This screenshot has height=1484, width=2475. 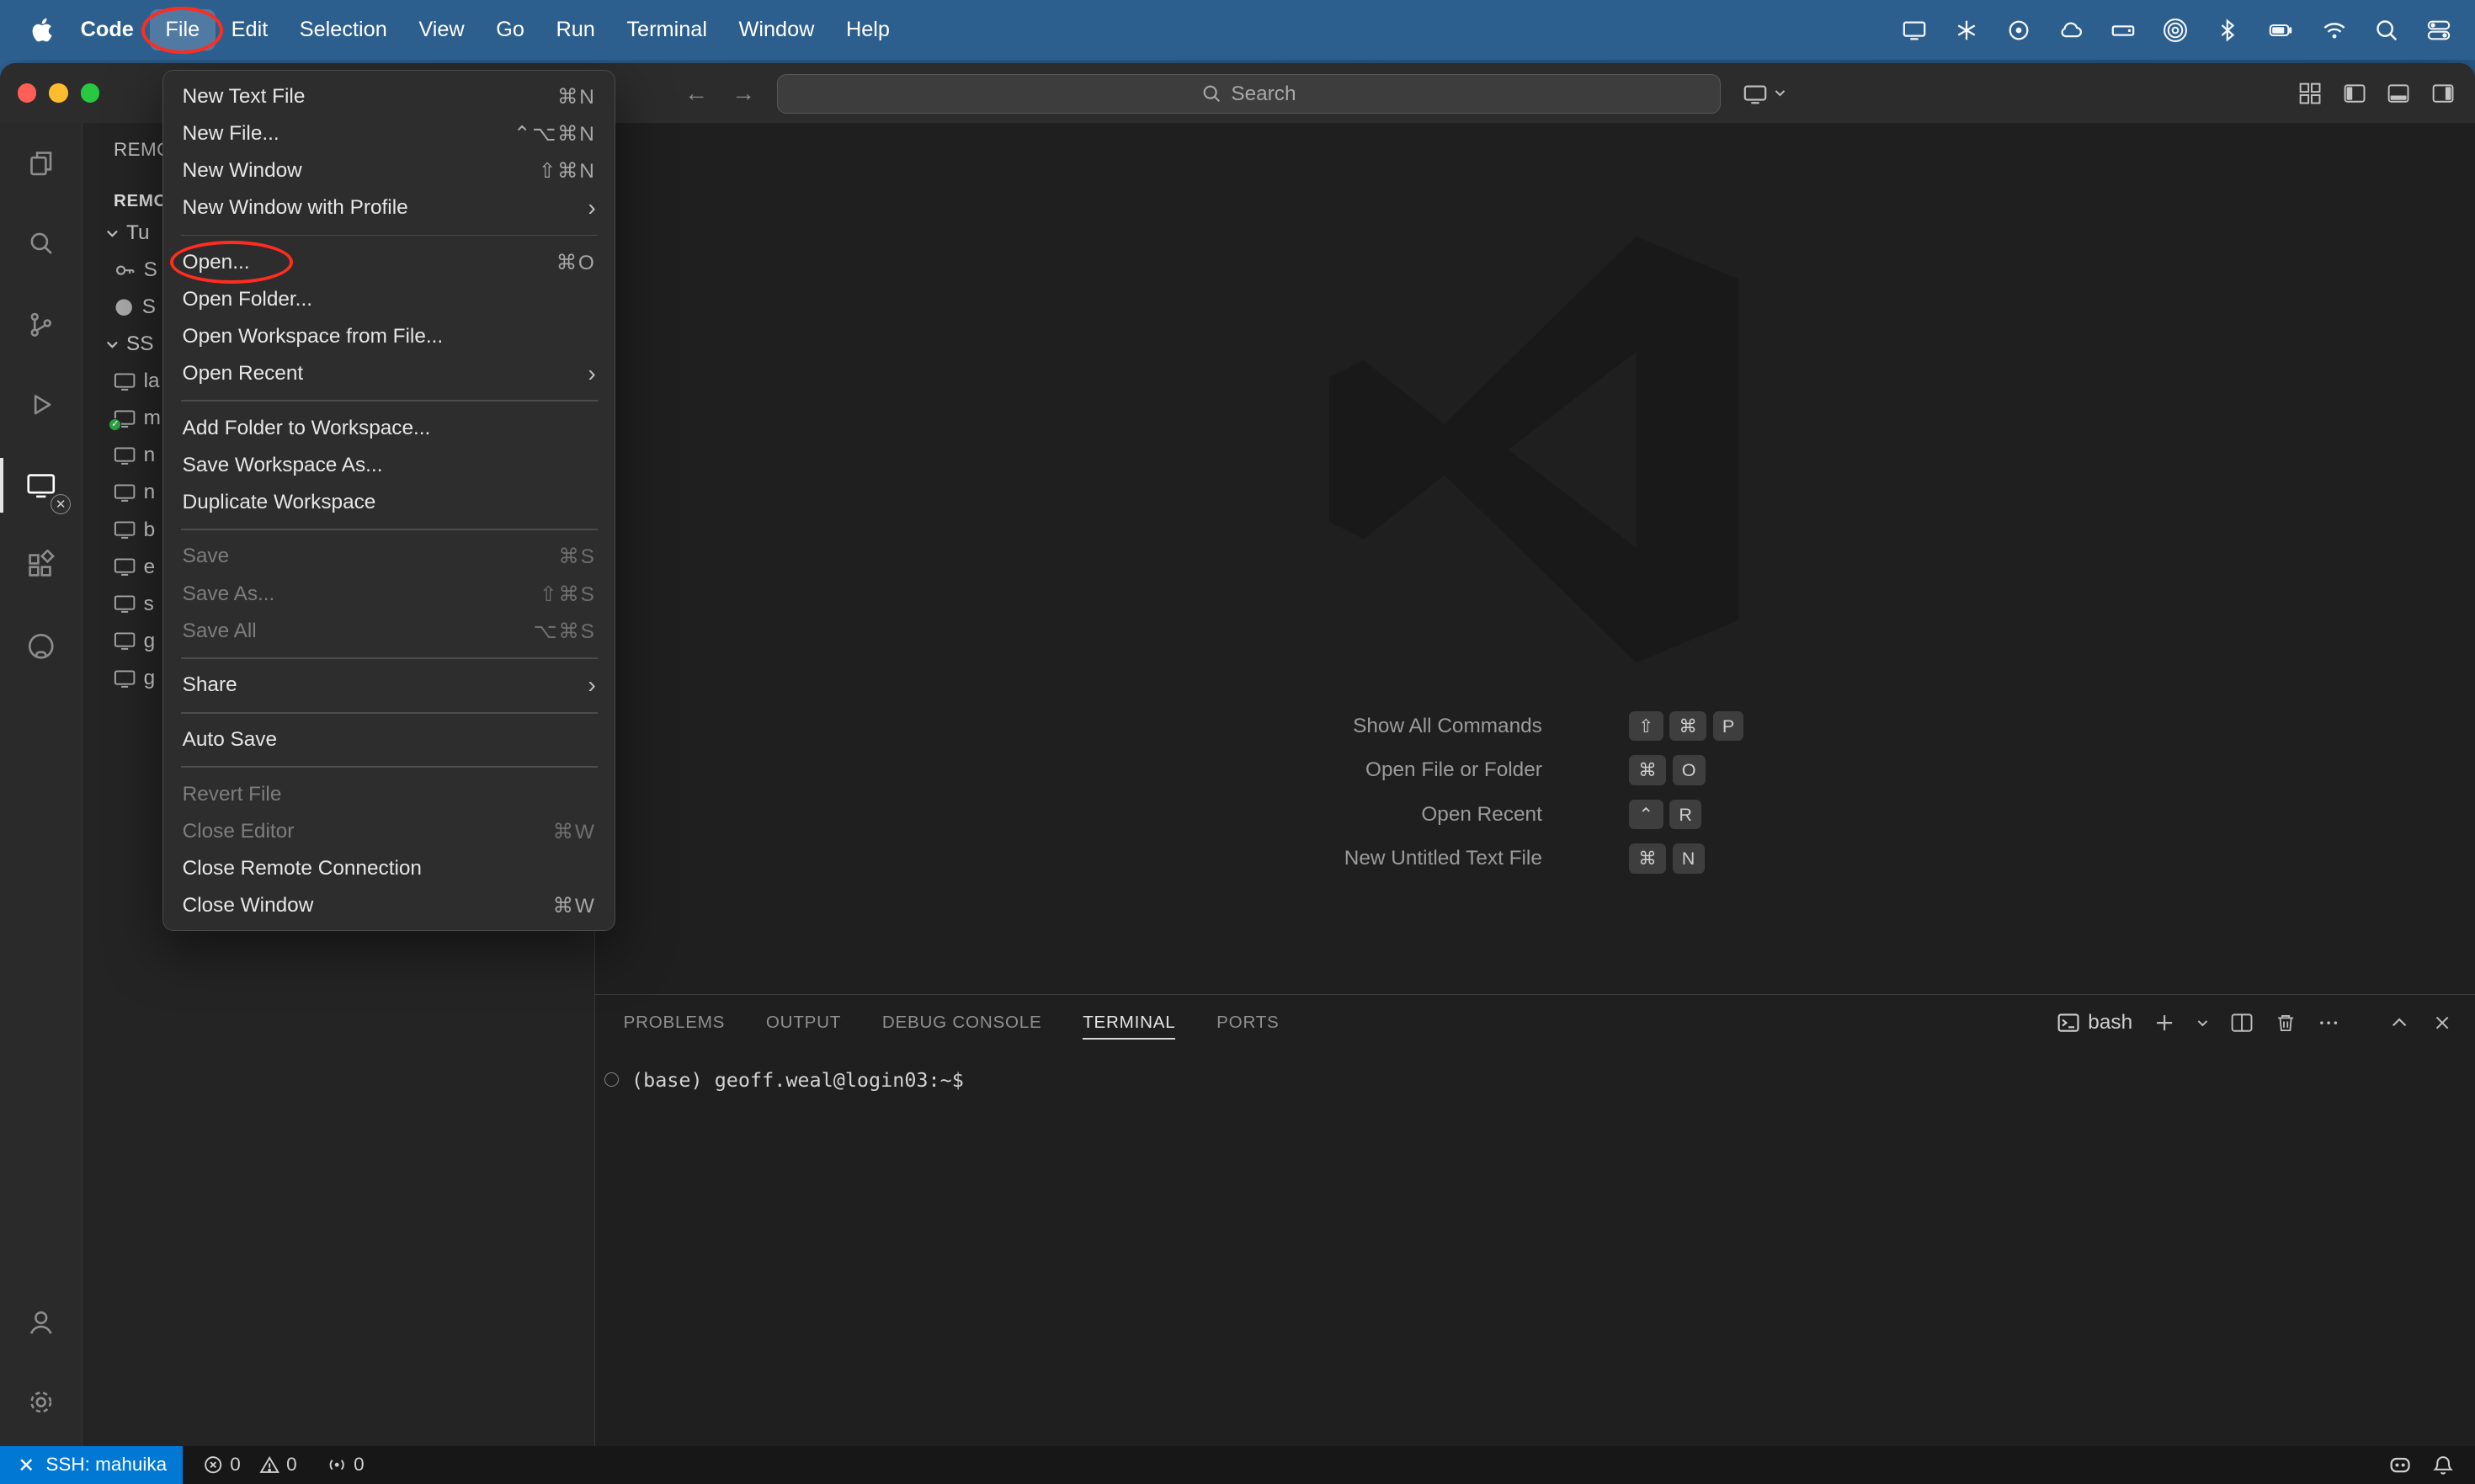 I want to click on tree-item-label: SS, so click(x=140, y=344).